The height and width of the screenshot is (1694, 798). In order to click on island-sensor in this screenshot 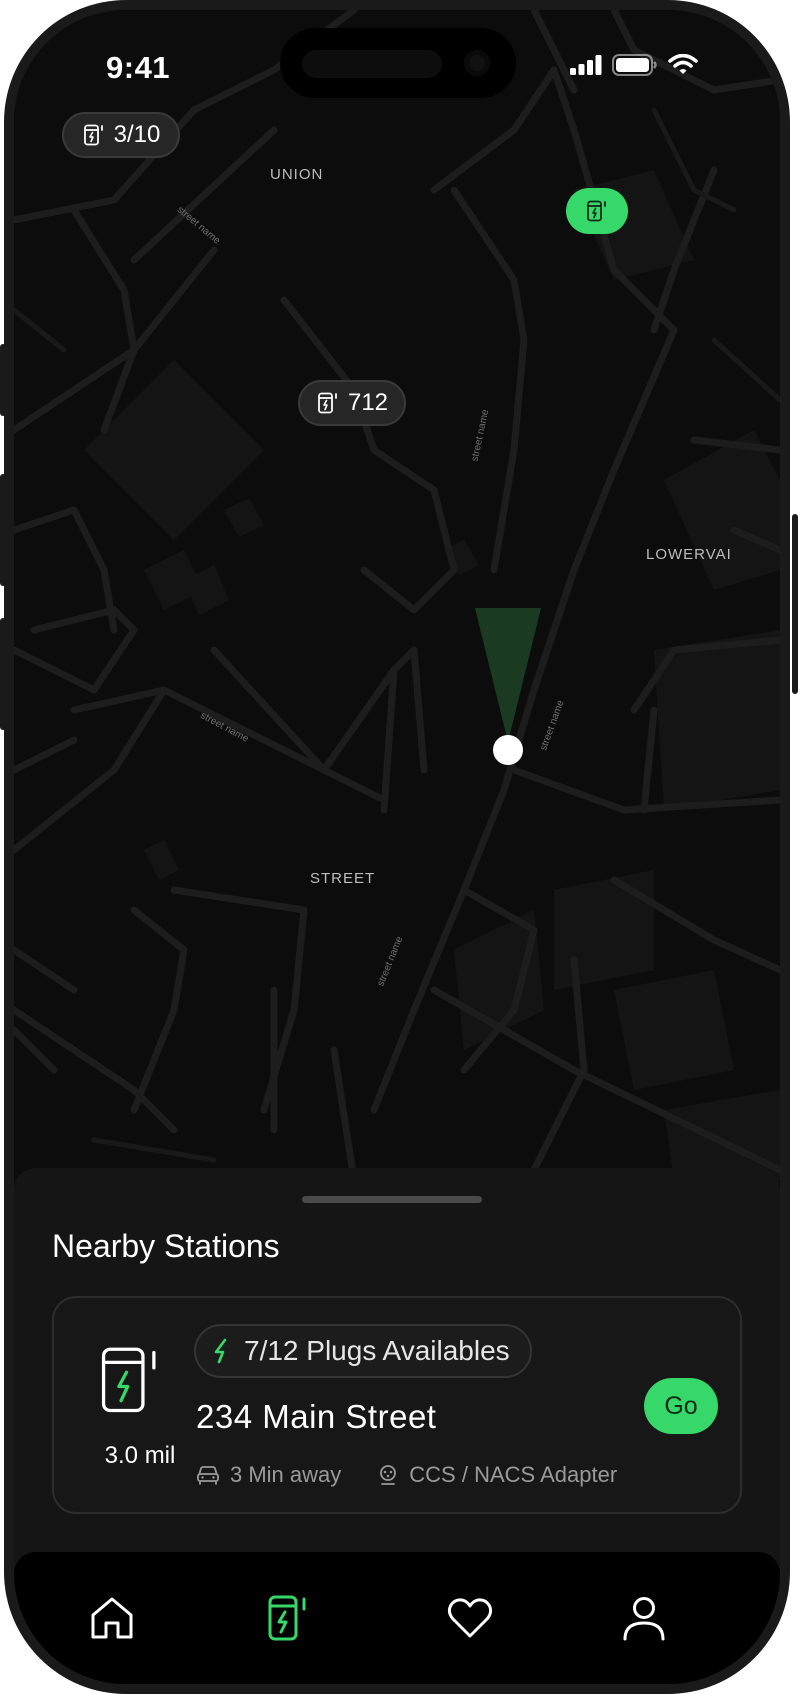, I will do `click(372, 64)`.